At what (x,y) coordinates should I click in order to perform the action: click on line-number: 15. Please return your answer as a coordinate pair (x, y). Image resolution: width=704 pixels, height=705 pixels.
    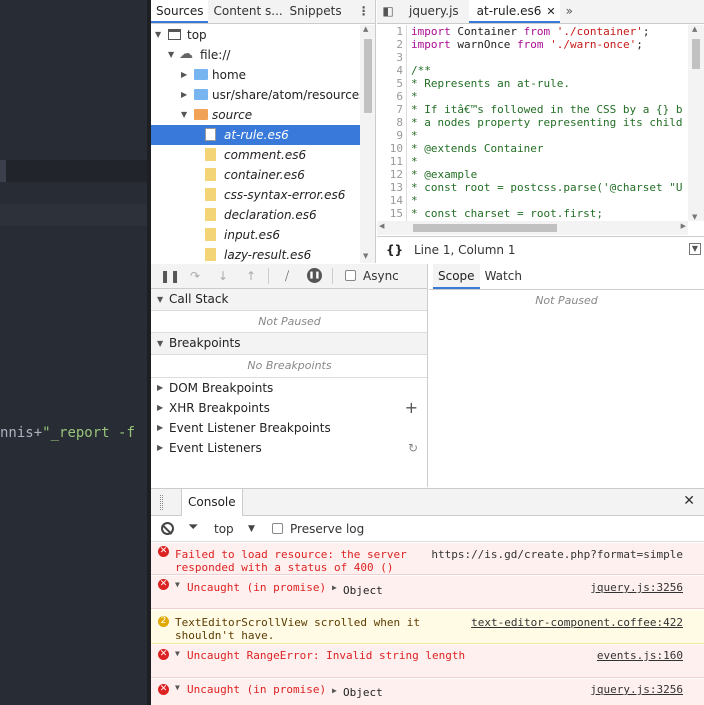
    Looking at the image, I should click on (390, 213).